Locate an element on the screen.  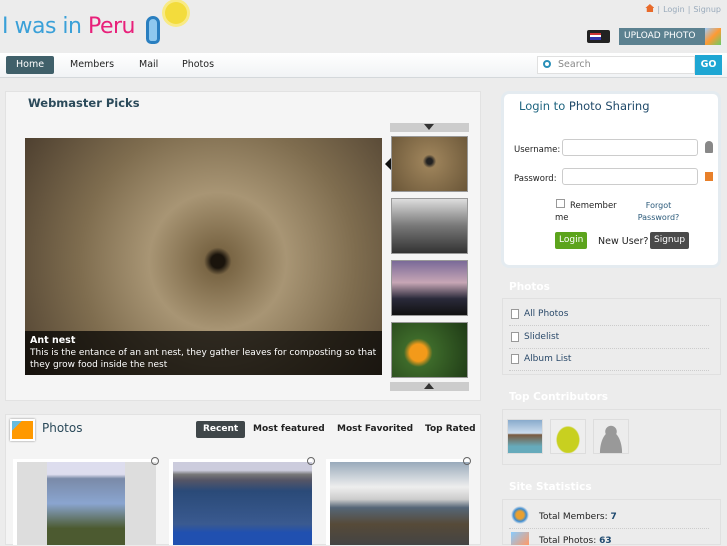
tab-recent: Recent is located at coordinates (221, 429).